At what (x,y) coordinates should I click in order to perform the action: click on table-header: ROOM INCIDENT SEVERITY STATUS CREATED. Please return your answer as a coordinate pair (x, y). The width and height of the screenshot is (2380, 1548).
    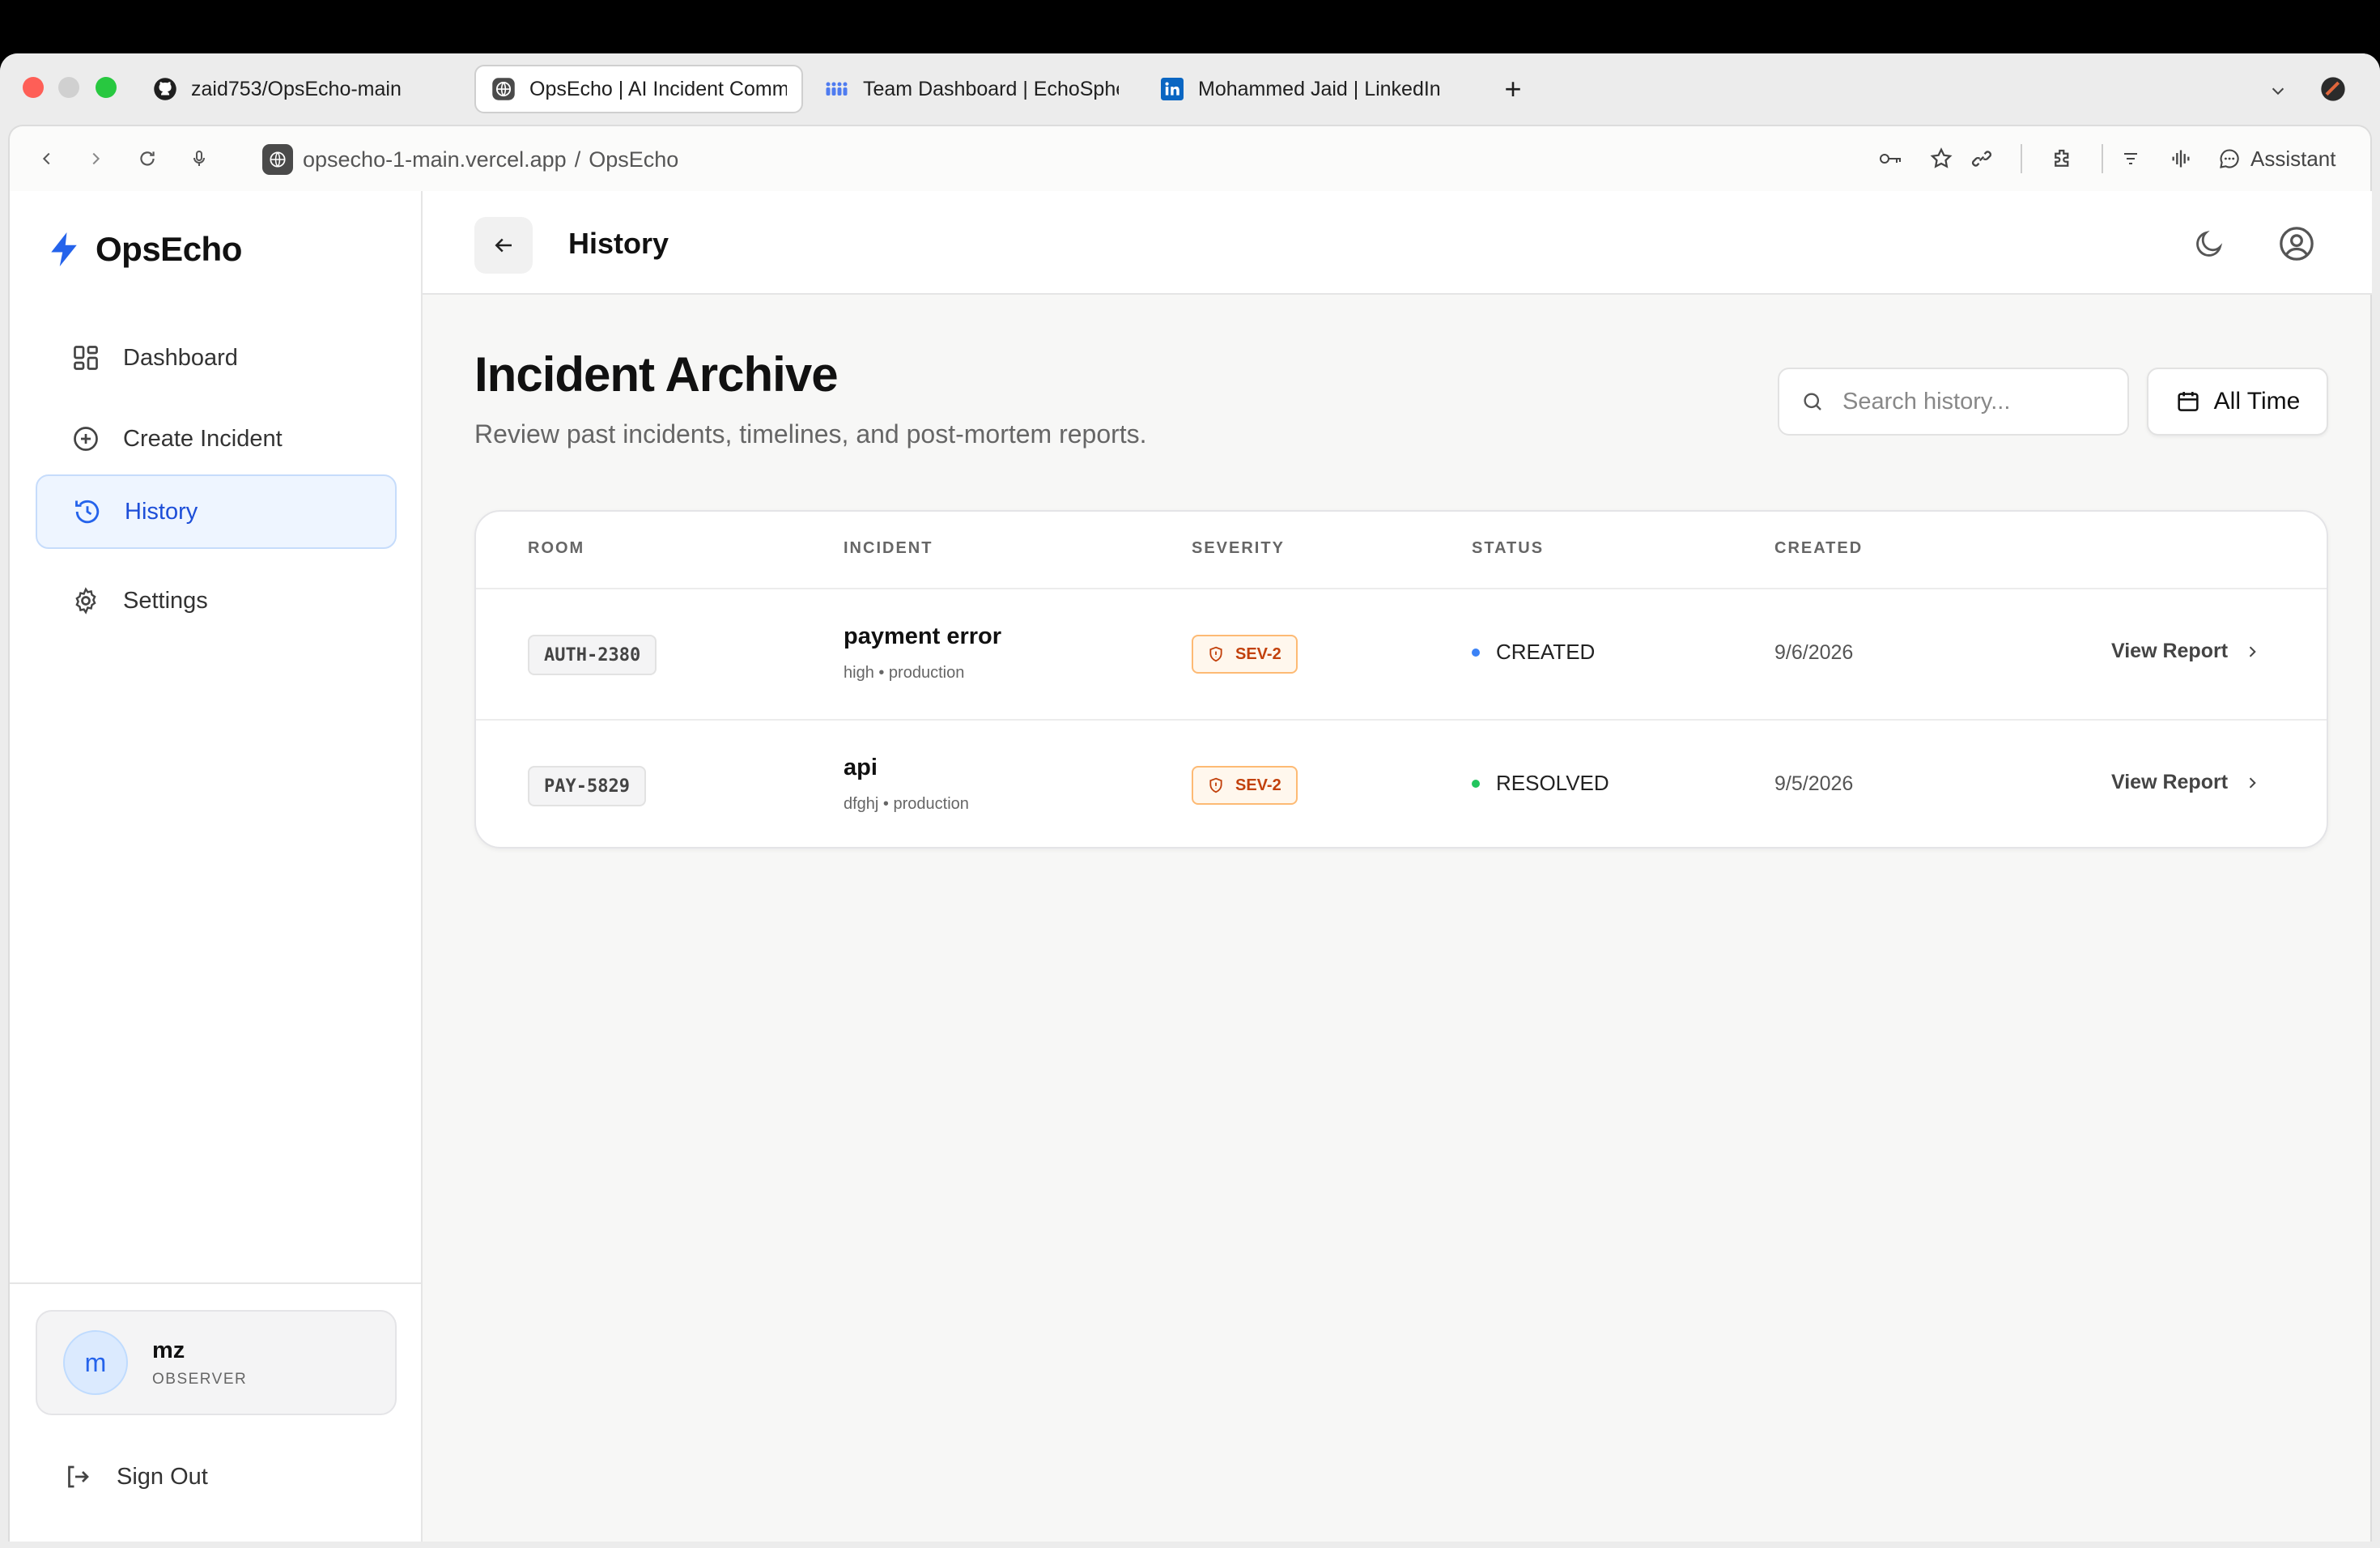
    Looking at the image, I should click on (1401, 550).